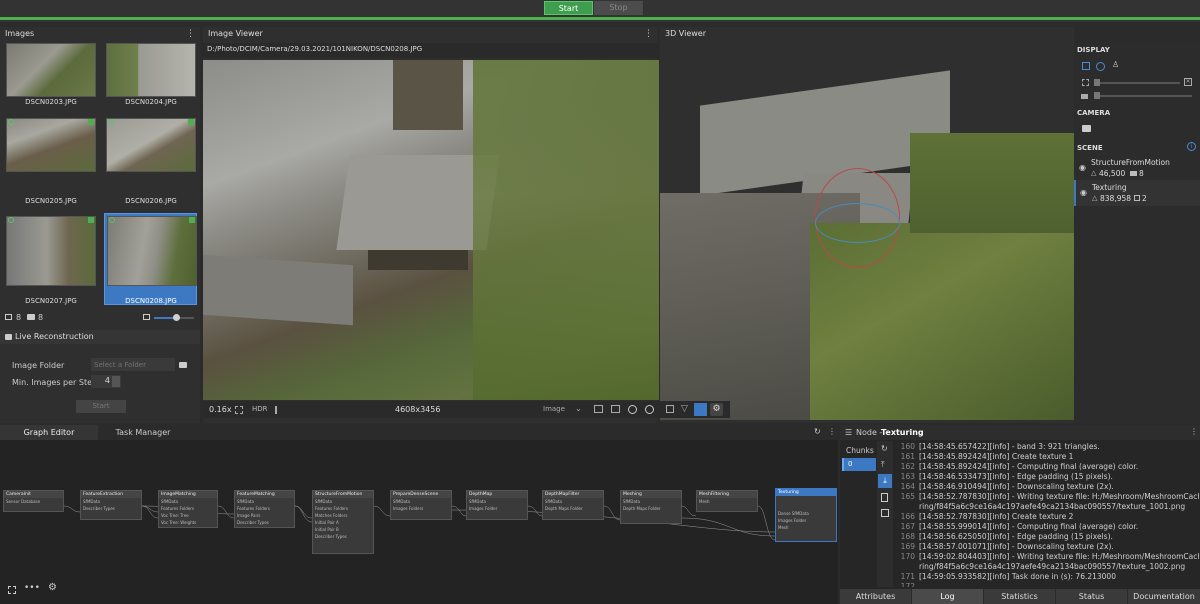 This screenshot has height=604, width=1200. What do you see at coordinates (578, 408) in the screenshot?
I see `chevron-down-icon: ⌄` at bounding box center [578, 408].